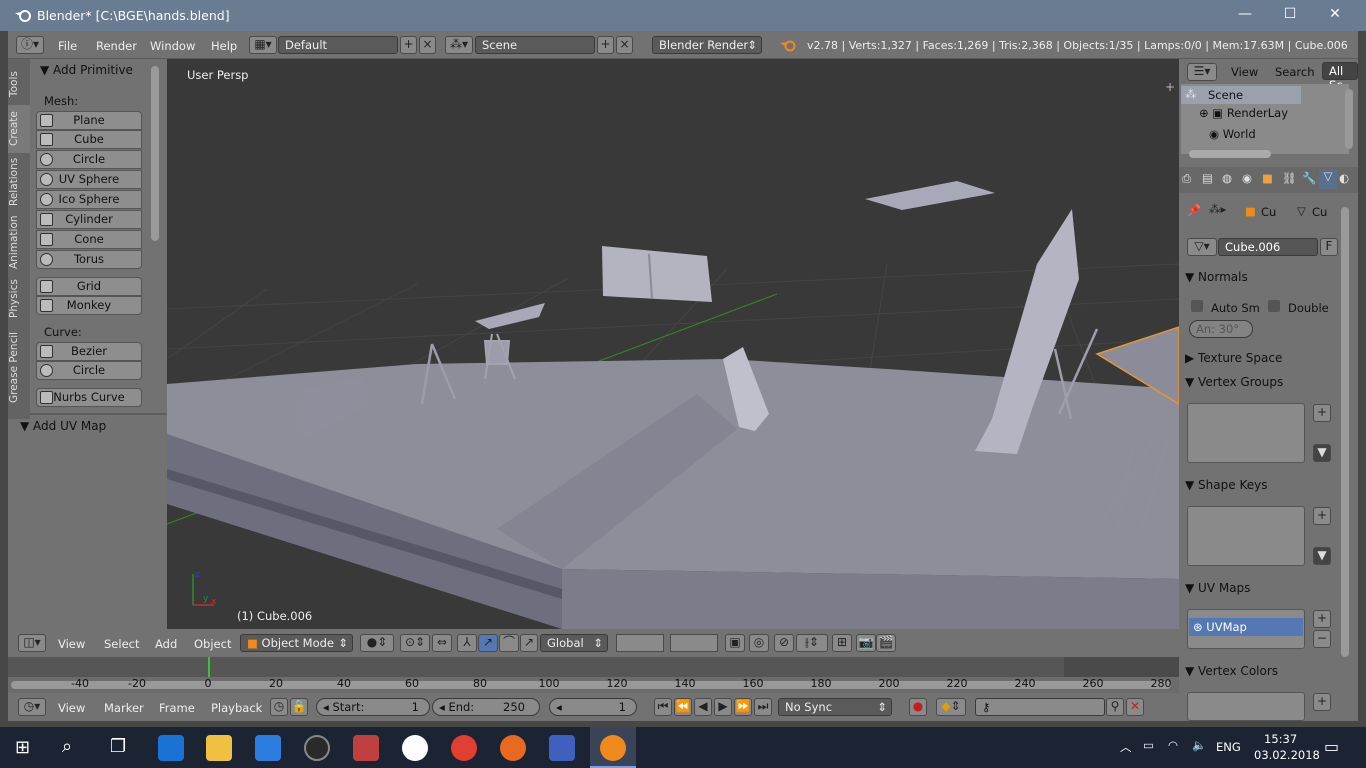 The height and width of the screenshot is (768, 1366). Describe the element at coordinates (1173, 745) in the screenshot. I see `wifi-icon: ◠` at that location.